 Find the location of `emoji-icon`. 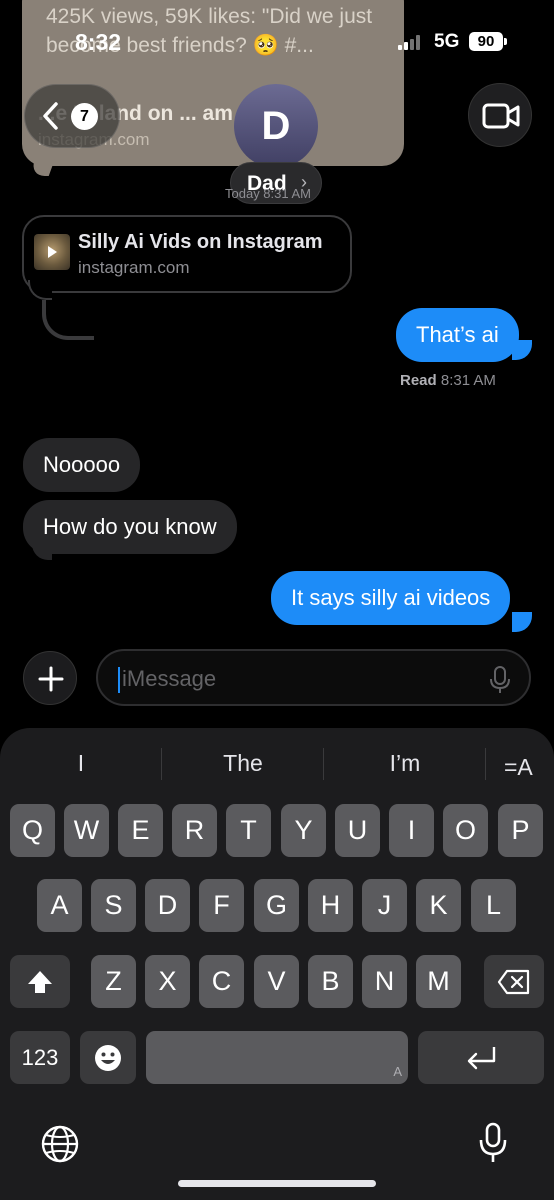

emoji-icon is located at coordinates (108, 1058).